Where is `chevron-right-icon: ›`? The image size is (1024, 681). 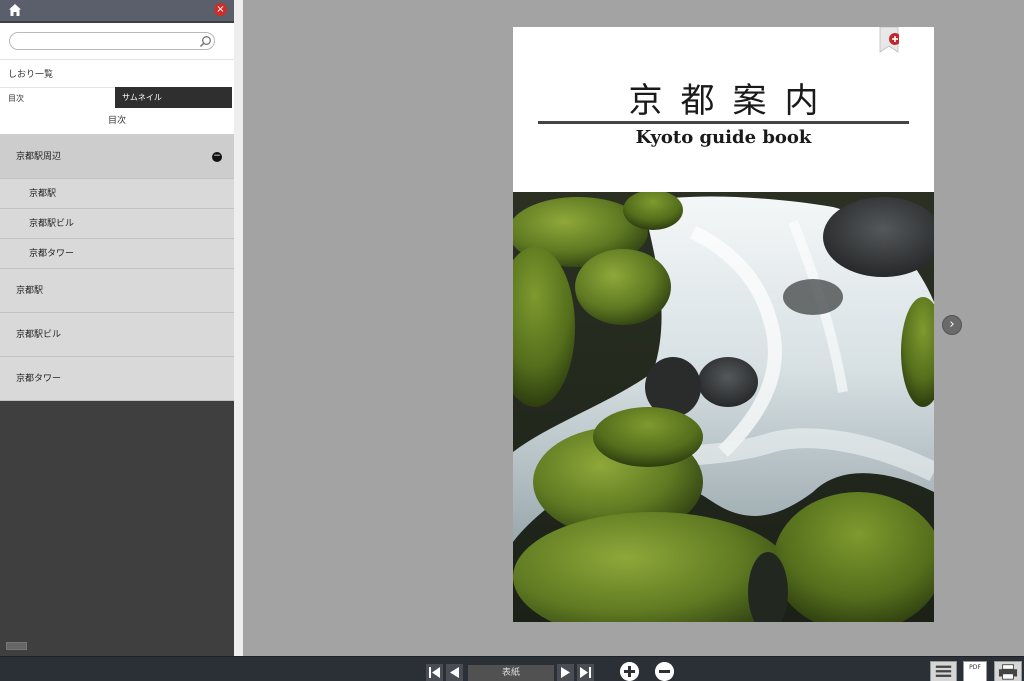
chevron-right-icon: › is located at coordinates (952, 325).